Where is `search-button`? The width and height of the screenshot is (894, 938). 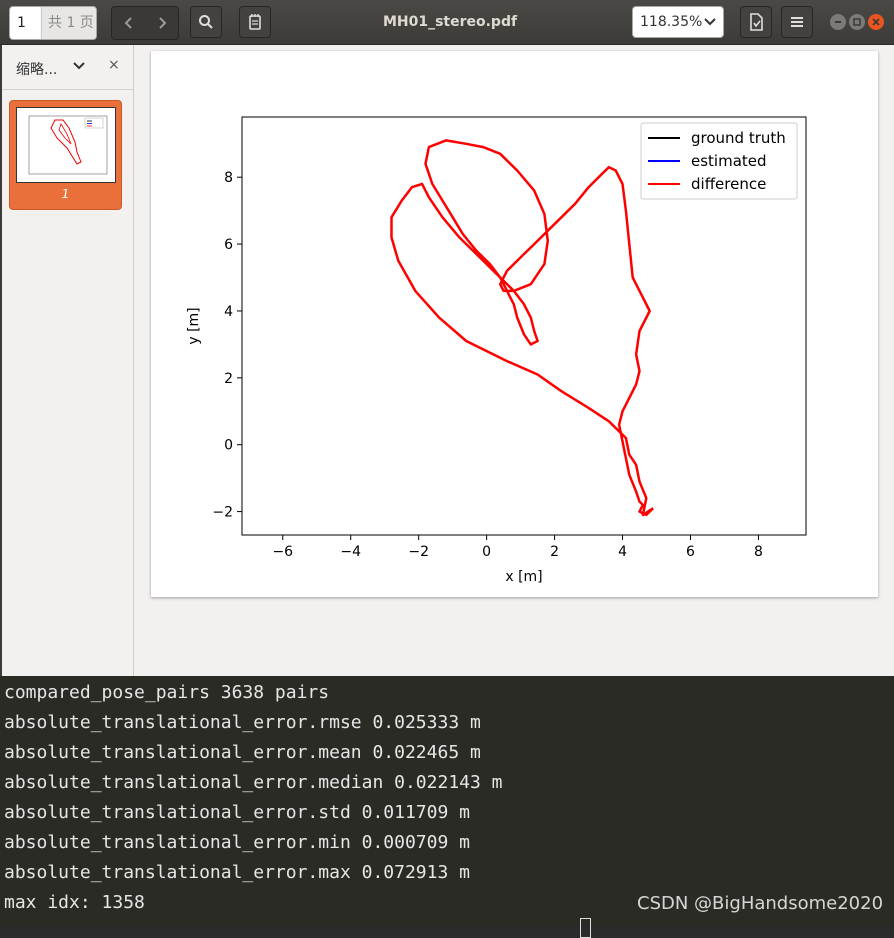 search-button is located at coordinates (206, 22).